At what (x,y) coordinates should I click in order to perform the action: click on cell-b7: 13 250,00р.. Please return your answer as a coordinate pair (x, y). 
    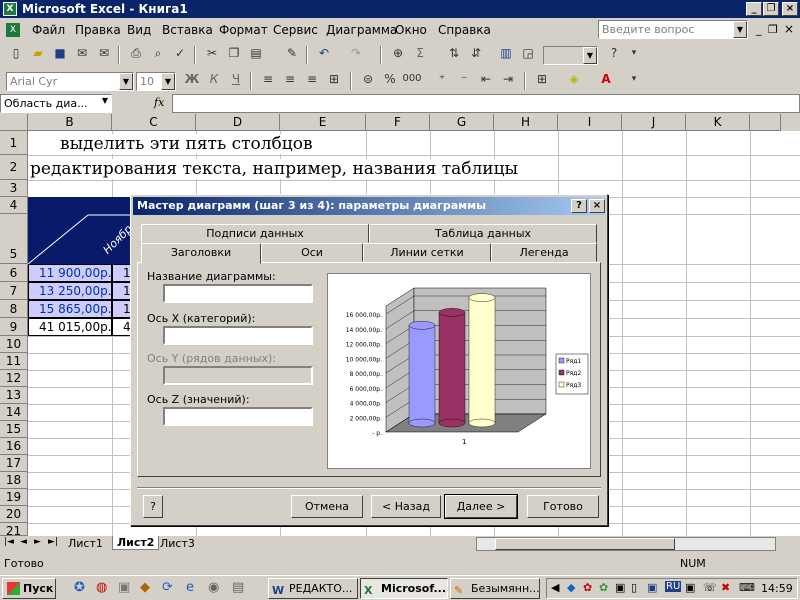
    Looking at the image, I should click on (70, 291).